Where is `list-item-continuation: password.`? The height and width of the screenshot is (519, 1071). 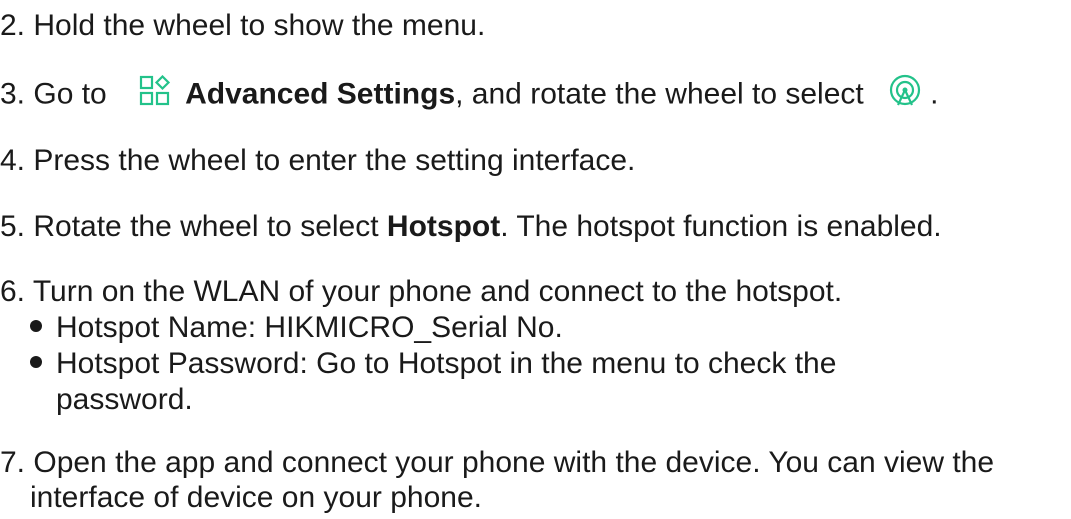 list-item-continuation: password. is located at coordinates (124, 400).